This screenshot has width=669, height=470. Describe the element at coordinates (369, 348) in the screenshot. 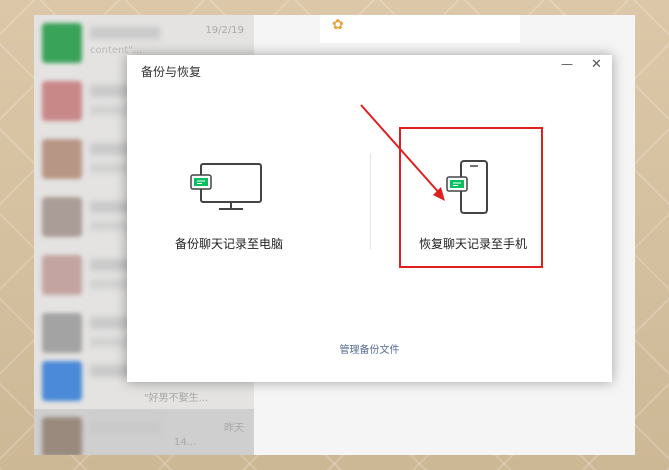

I see `manage-backup-files-link: 管理备份文件` at that location.